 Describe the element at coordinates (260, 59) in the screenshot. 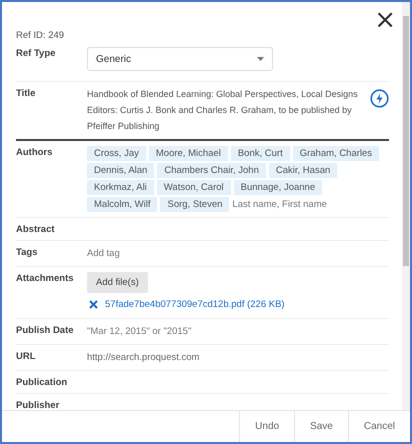

I see `caret-icon` at that location.